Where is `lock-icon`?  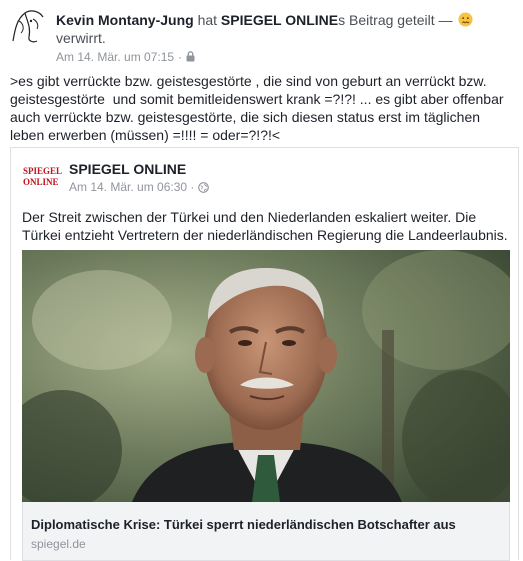 lock-icon is located at coordinates (190, 58).